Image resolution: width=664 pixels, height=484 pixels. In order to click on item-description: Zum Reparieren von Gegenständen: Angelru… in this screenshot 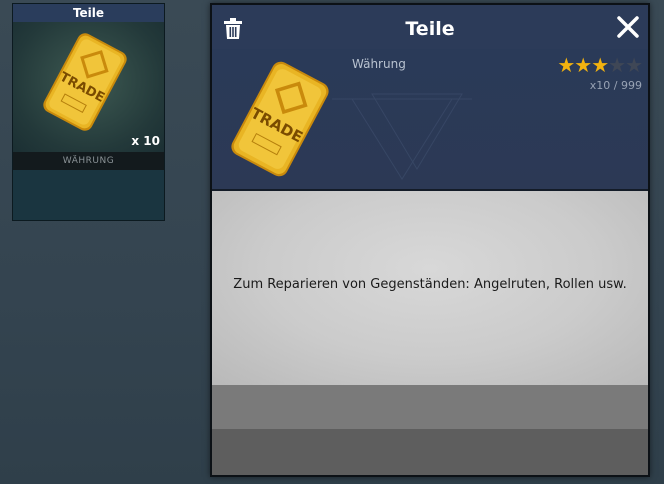, I will do `click(430, 284)`.